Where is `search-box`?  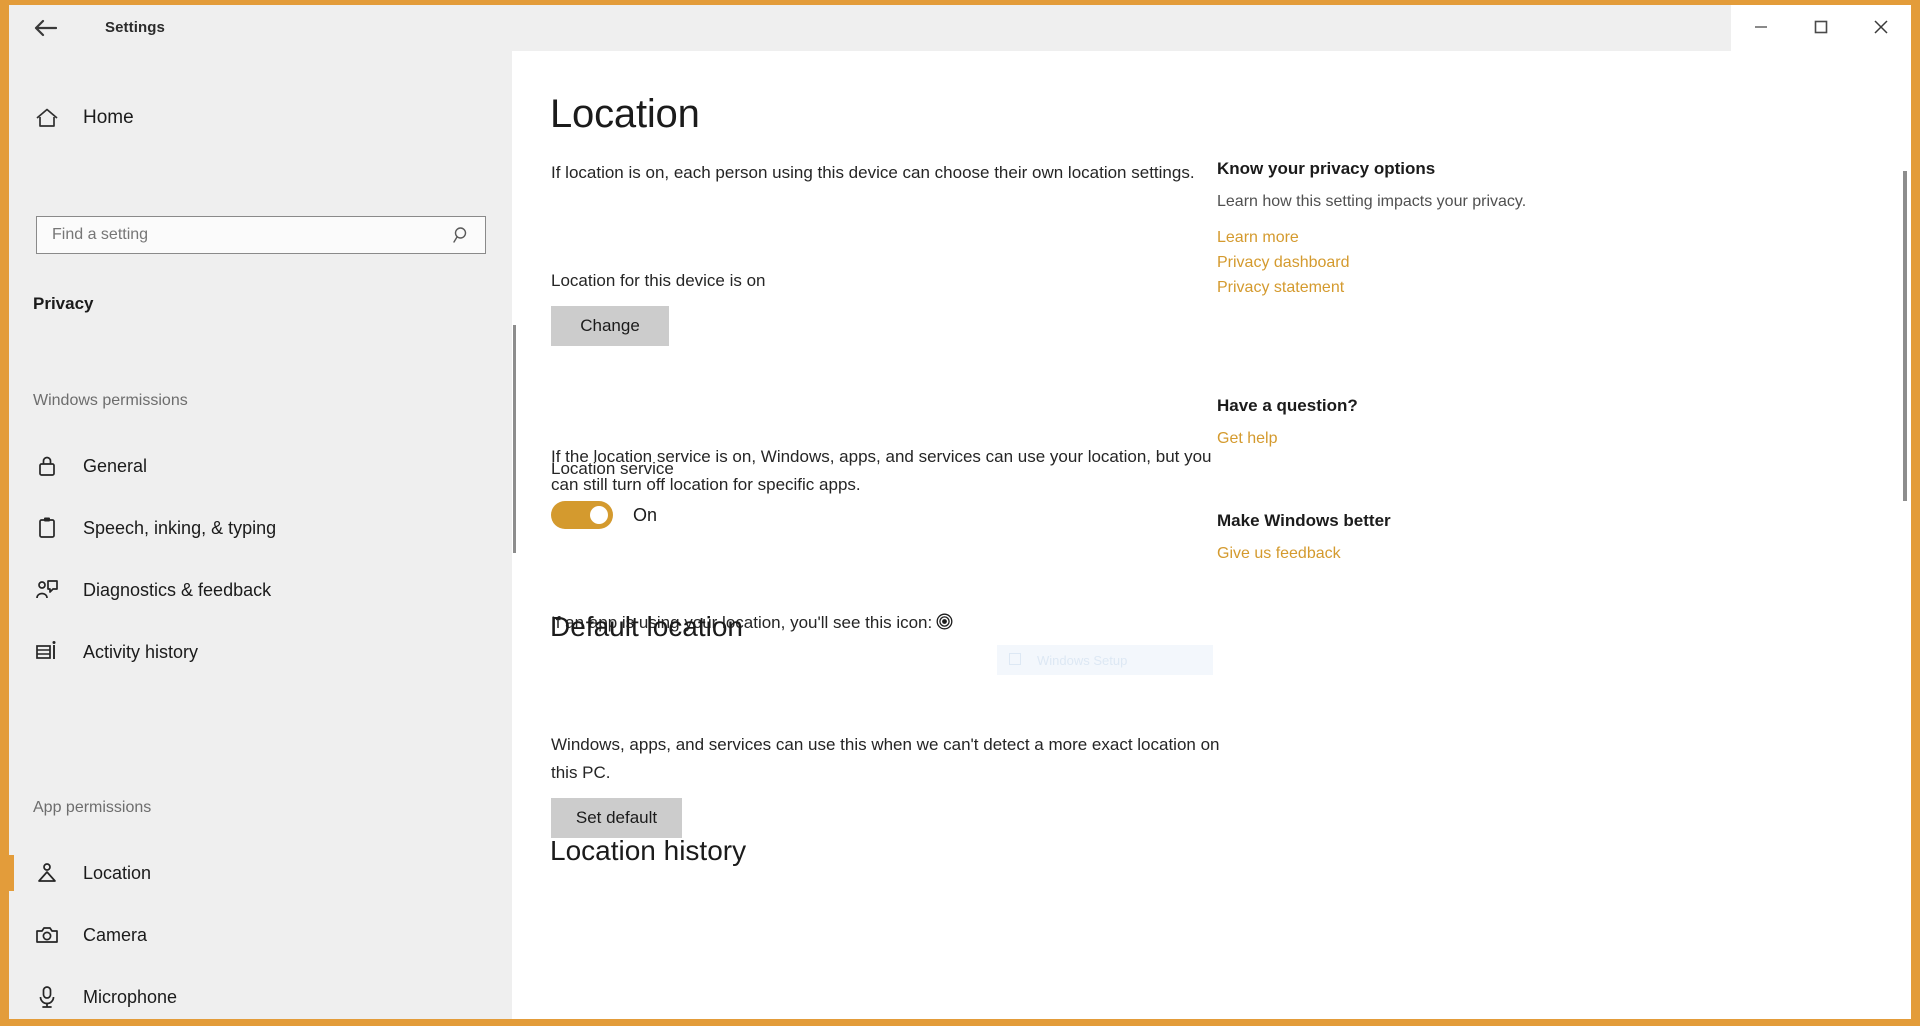 search-box is located at coordinates (261, 235).